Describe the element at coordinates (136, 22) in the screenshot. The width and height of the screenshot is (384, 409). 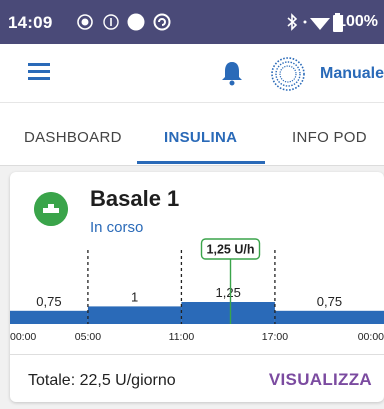
I see `dot-icon` at that location.